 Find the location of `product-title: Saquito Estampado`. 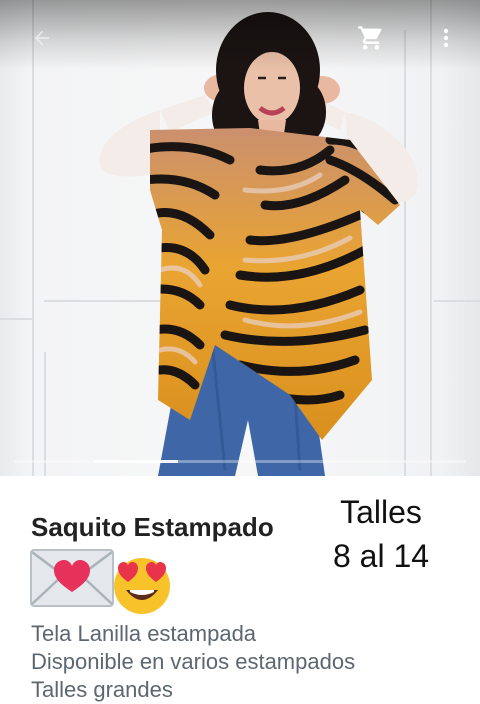

product-title: Saquito Estampado is located at coordinates (152, 527).